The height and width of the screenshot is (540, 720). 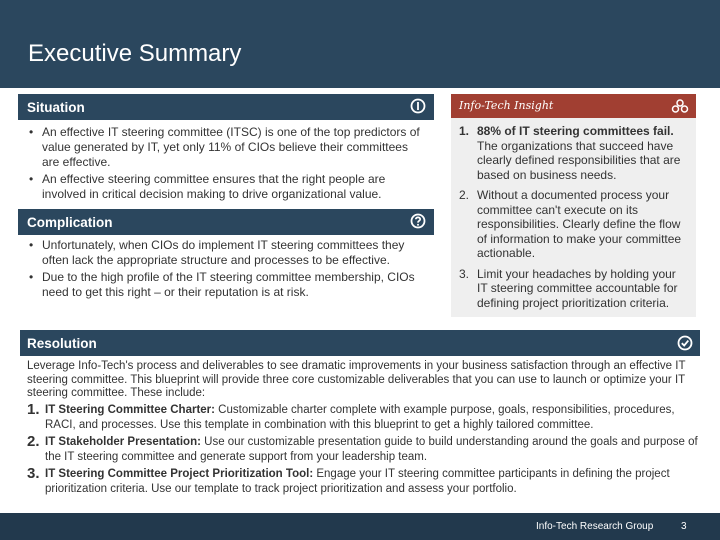 I want to click on page-title: Executive Summary, so click(x=135, y=53).